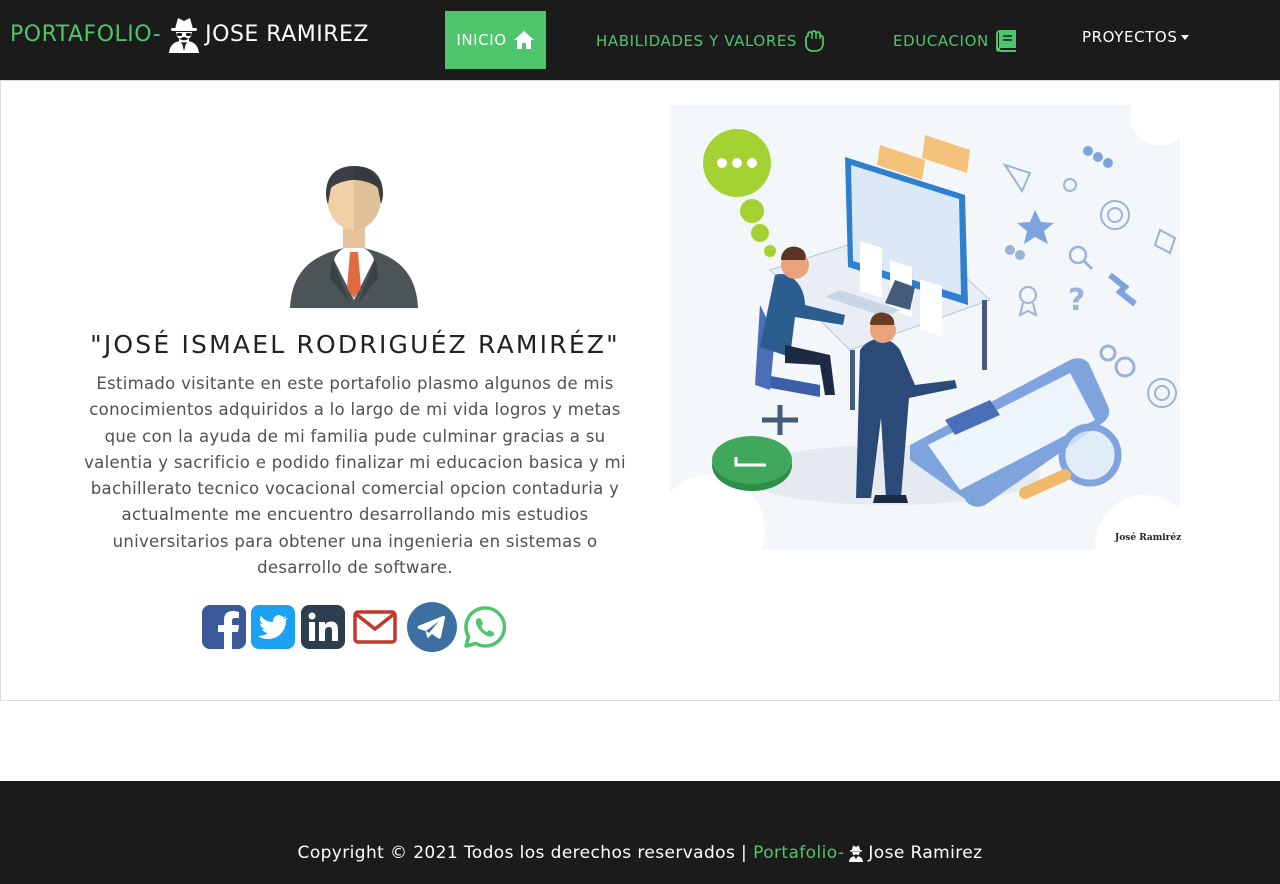  I want to click on email-link, so click(375, 629).